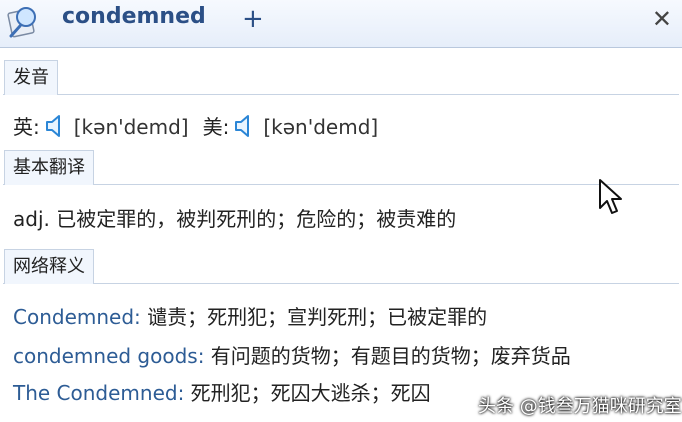 The width and height of the screenshot is (682, 422). What do you see at coordinates (98, 393) in the screenshot?
I see `web-entry-term: The Condemned:` at bounding box center [98, 393].